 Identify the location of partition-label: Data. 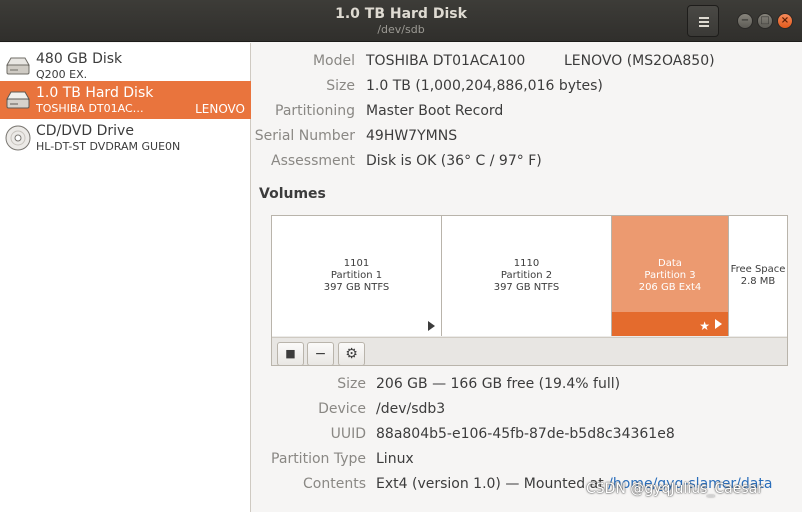
(670, 263).